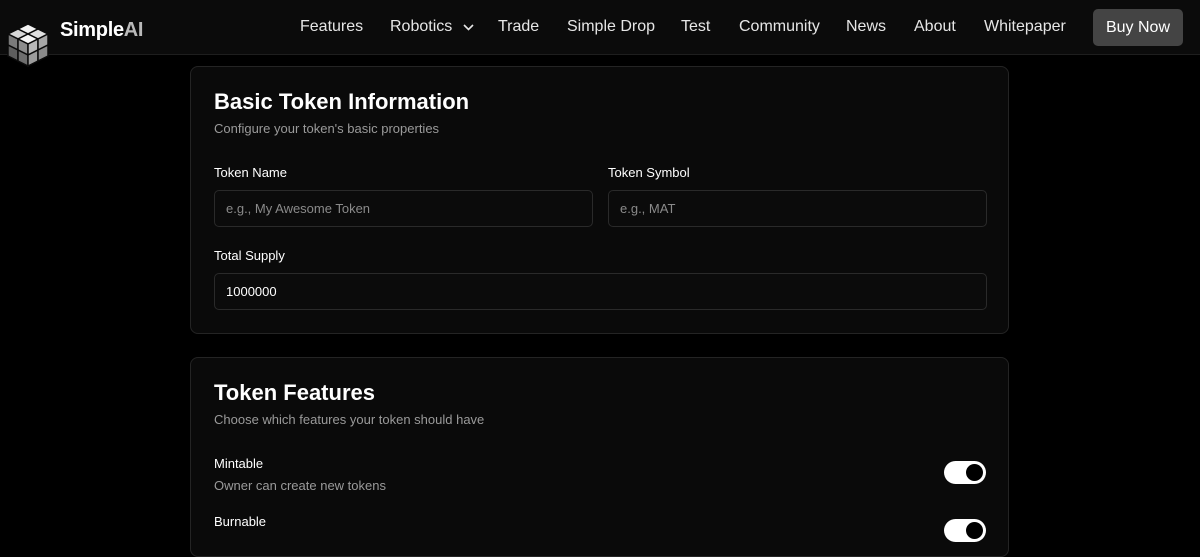  Describe the element at coordinates (249, 255) in the screenshot. I see `total-supply-label: Total Supply` at that location.